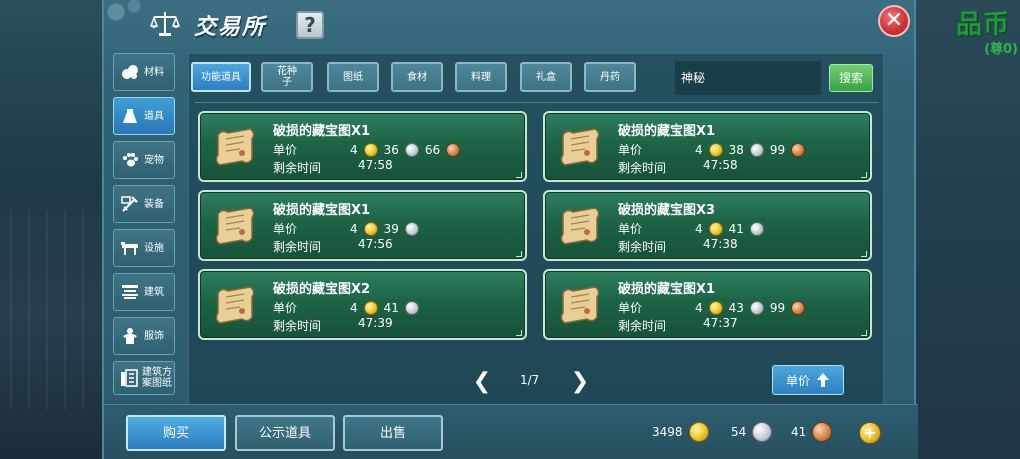  I want to click on sort-by-unit-price-button: 单价, so click(808, 380).